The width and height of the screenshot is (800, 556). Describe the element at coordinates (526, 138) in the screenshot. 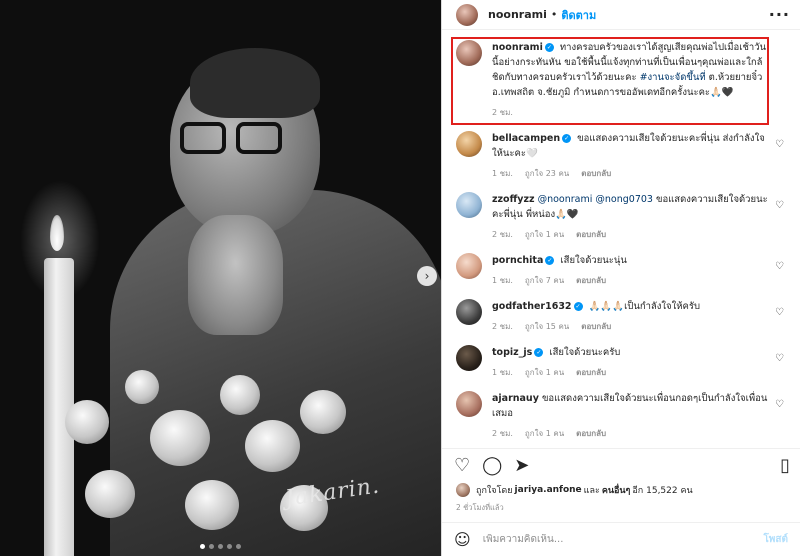

I see `comment-username: bellacampen` at that location.